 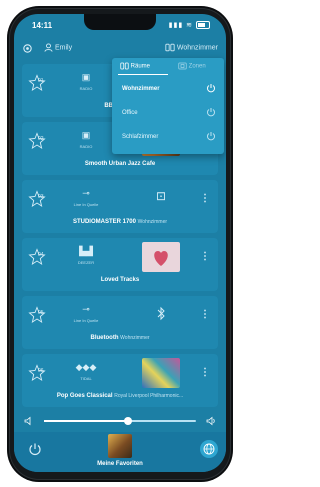 I want to click on active-tab-indicator, so click(x=143, y=74).